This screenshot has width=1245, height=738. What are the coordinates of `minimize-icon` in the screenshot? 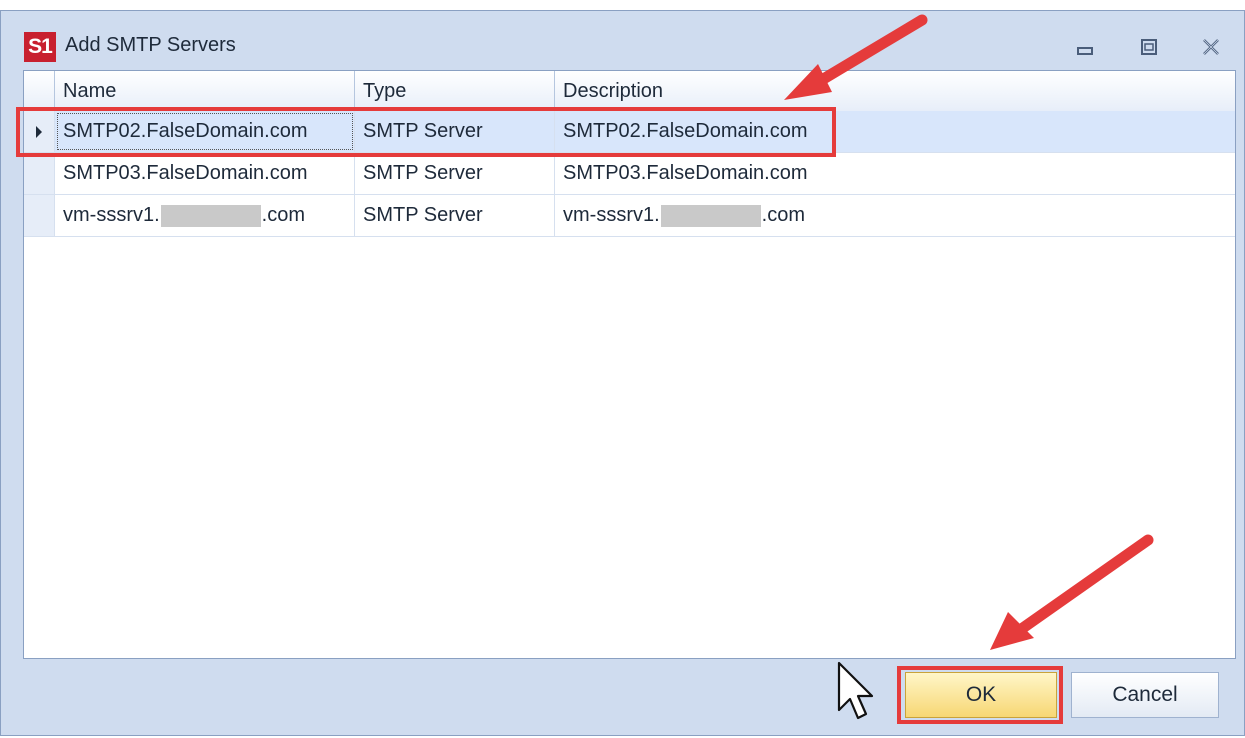 It's located at (1085, 51).